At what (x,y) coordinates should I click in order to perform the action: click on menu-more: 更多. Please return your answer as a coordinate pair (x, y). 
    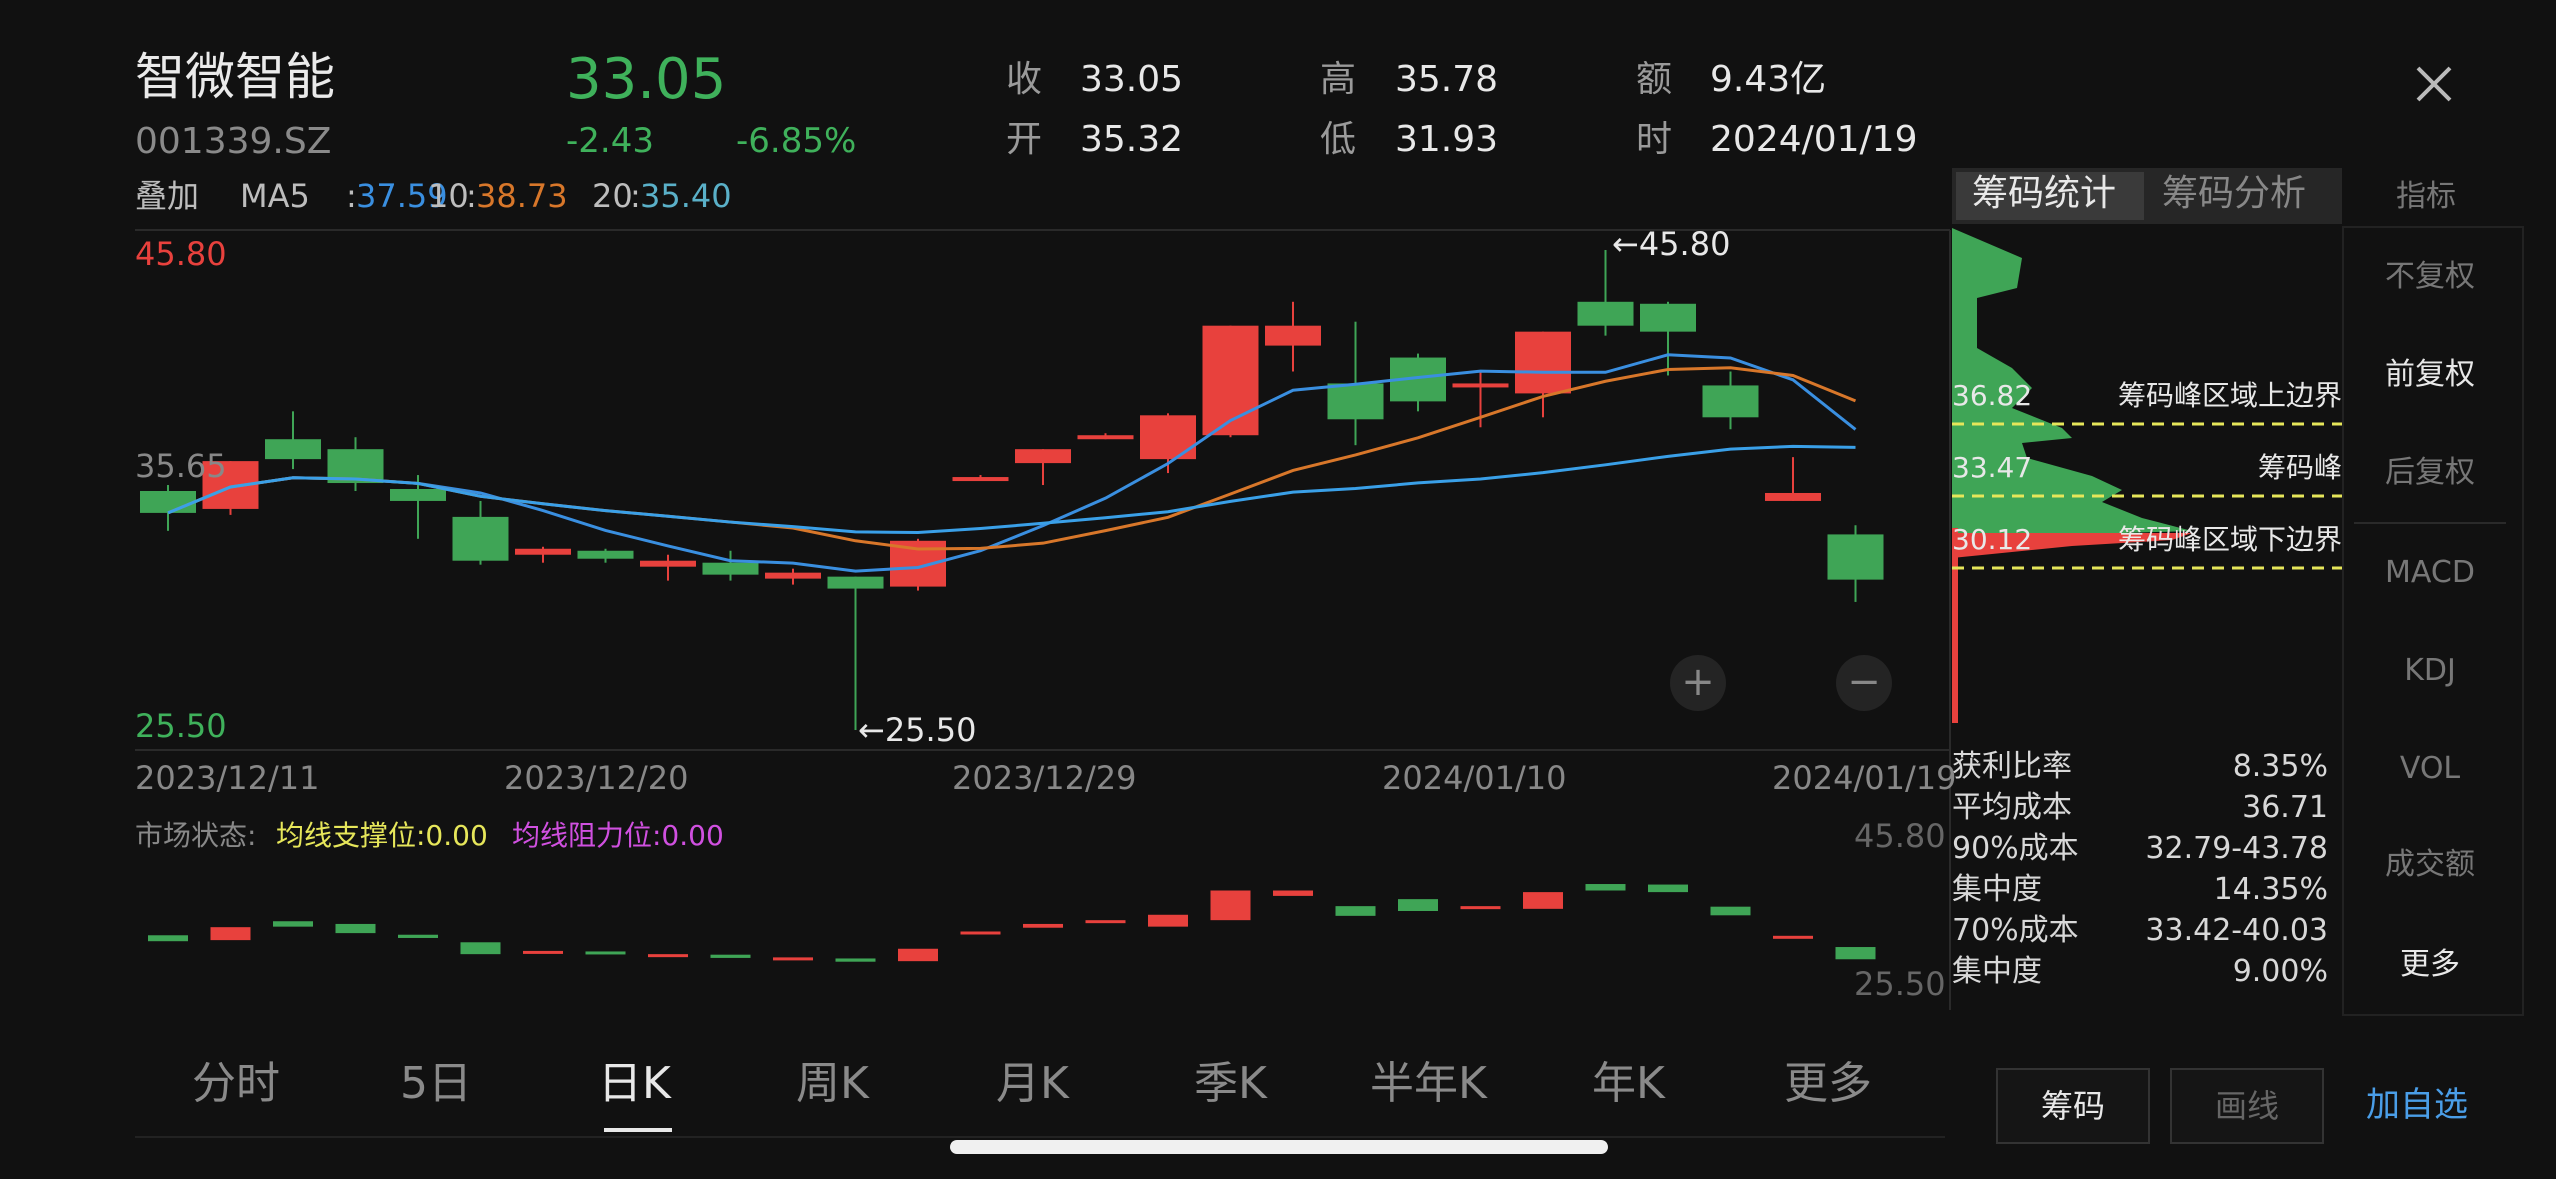
    Looking at the image, I should click on (2430, 965).